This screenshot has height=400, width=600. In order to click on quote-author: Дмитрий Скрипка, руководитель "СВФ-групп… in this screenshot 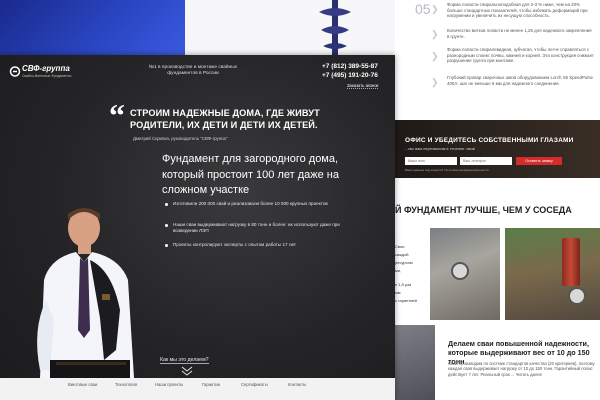, I will do `click(180, 138)`.